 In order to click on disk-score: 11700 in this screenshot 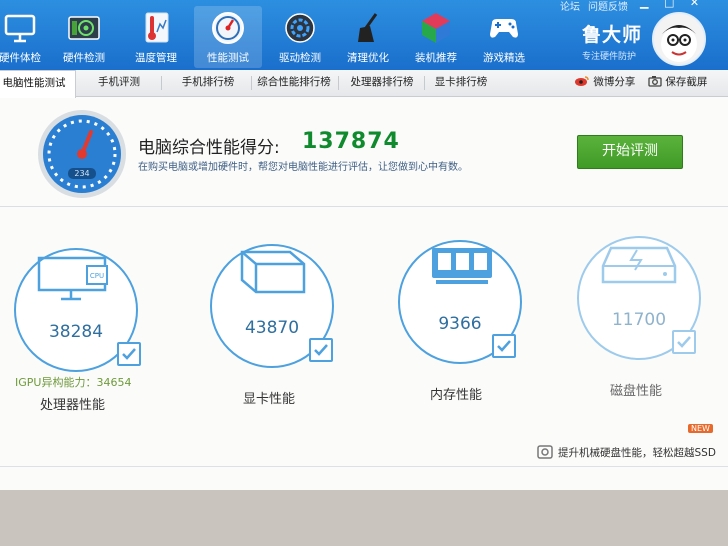, I will do `click(639, 320)`.